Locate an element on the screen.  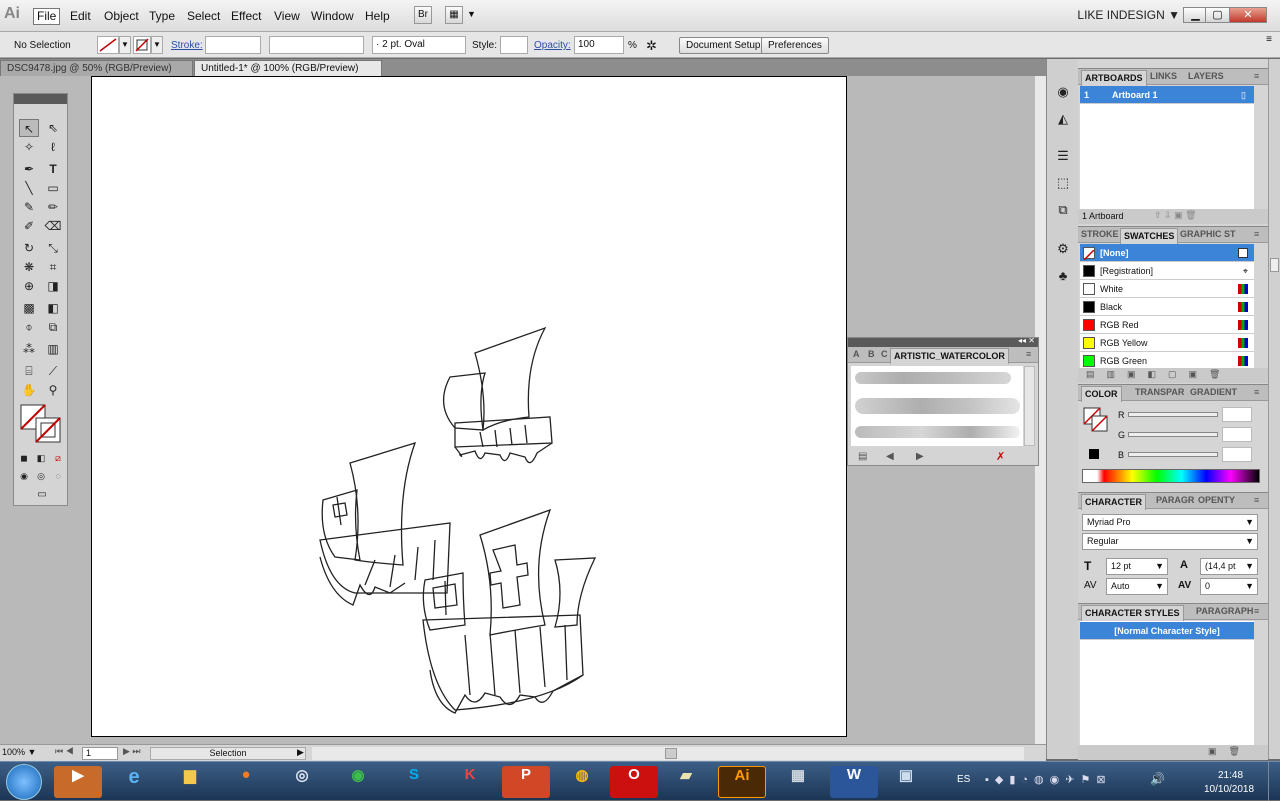
zoom-field: 100% ▼ is located at coordinates (19, 752).